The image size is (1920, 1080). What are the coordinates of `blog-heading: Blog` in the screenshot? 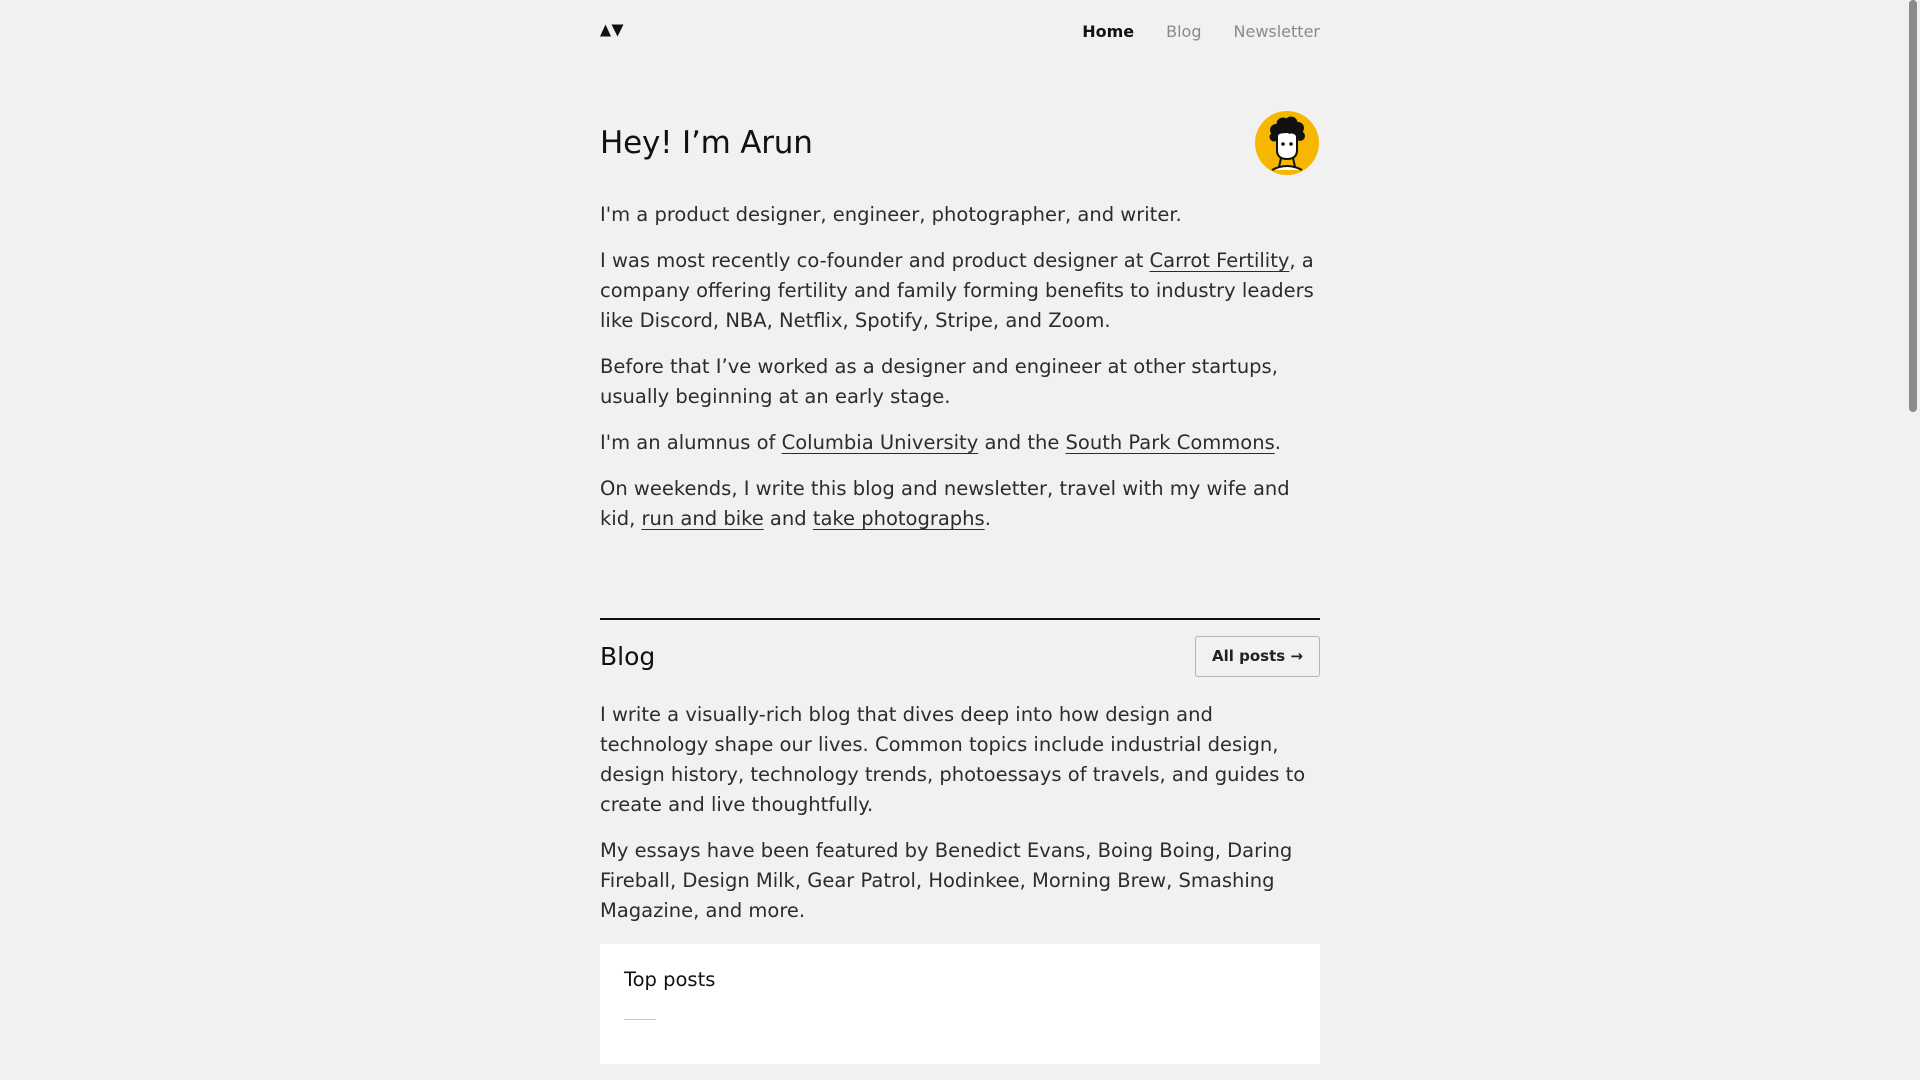 It's located at (628, 656).